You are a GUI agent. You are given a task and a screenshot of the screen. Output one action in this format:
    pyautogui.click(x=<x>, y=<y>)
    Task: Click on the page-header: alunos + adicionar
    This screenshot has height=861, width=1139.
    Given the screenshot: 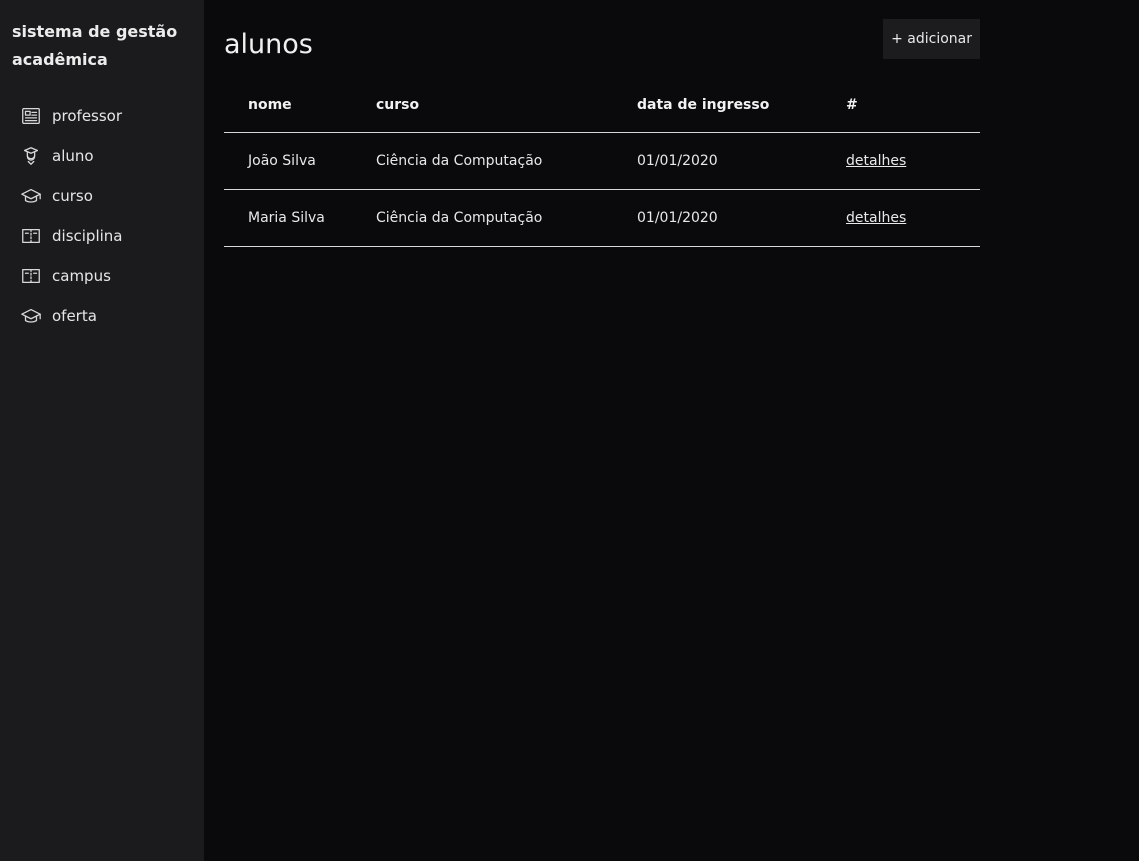 What is the action you would take?
    pyautogui.click(x=602, y=46)
    